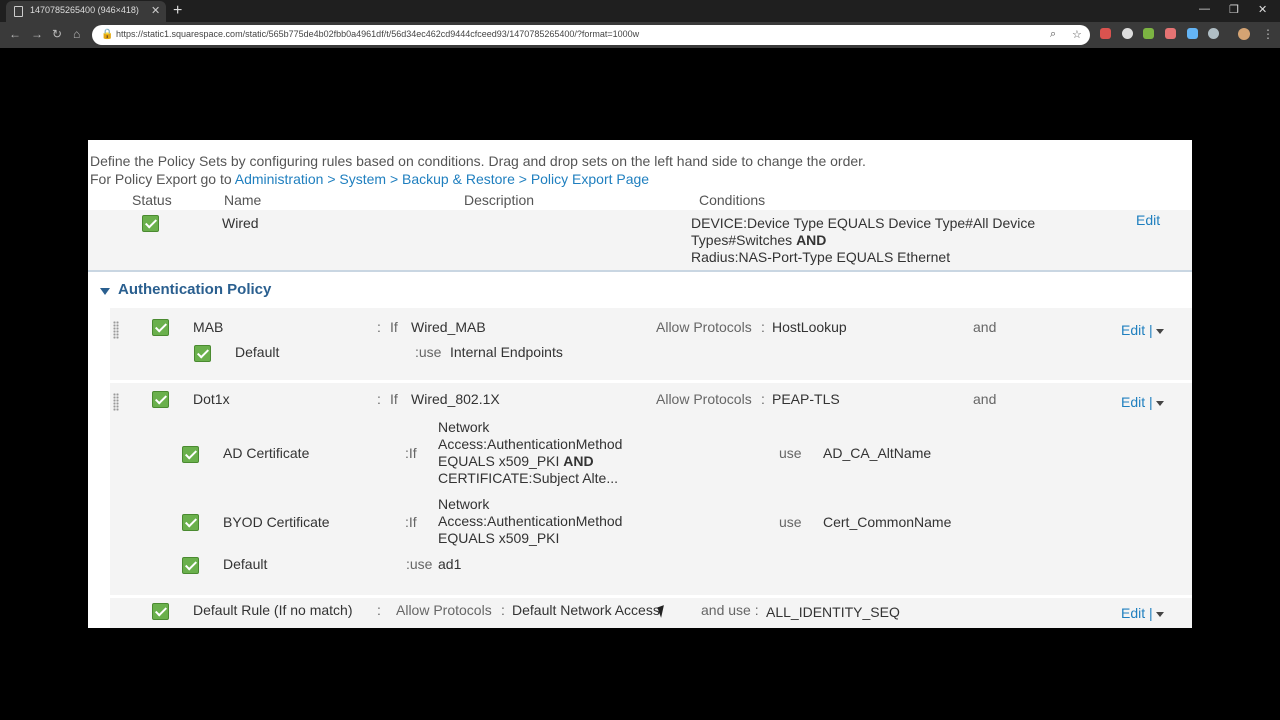 Image resolution: width=1280 pixels, height=720 pixels. What do you see at coordinates (1268, 34) in the screenshot?
I see `menu-icon: ⋮` at bounding box center [1268, 34].